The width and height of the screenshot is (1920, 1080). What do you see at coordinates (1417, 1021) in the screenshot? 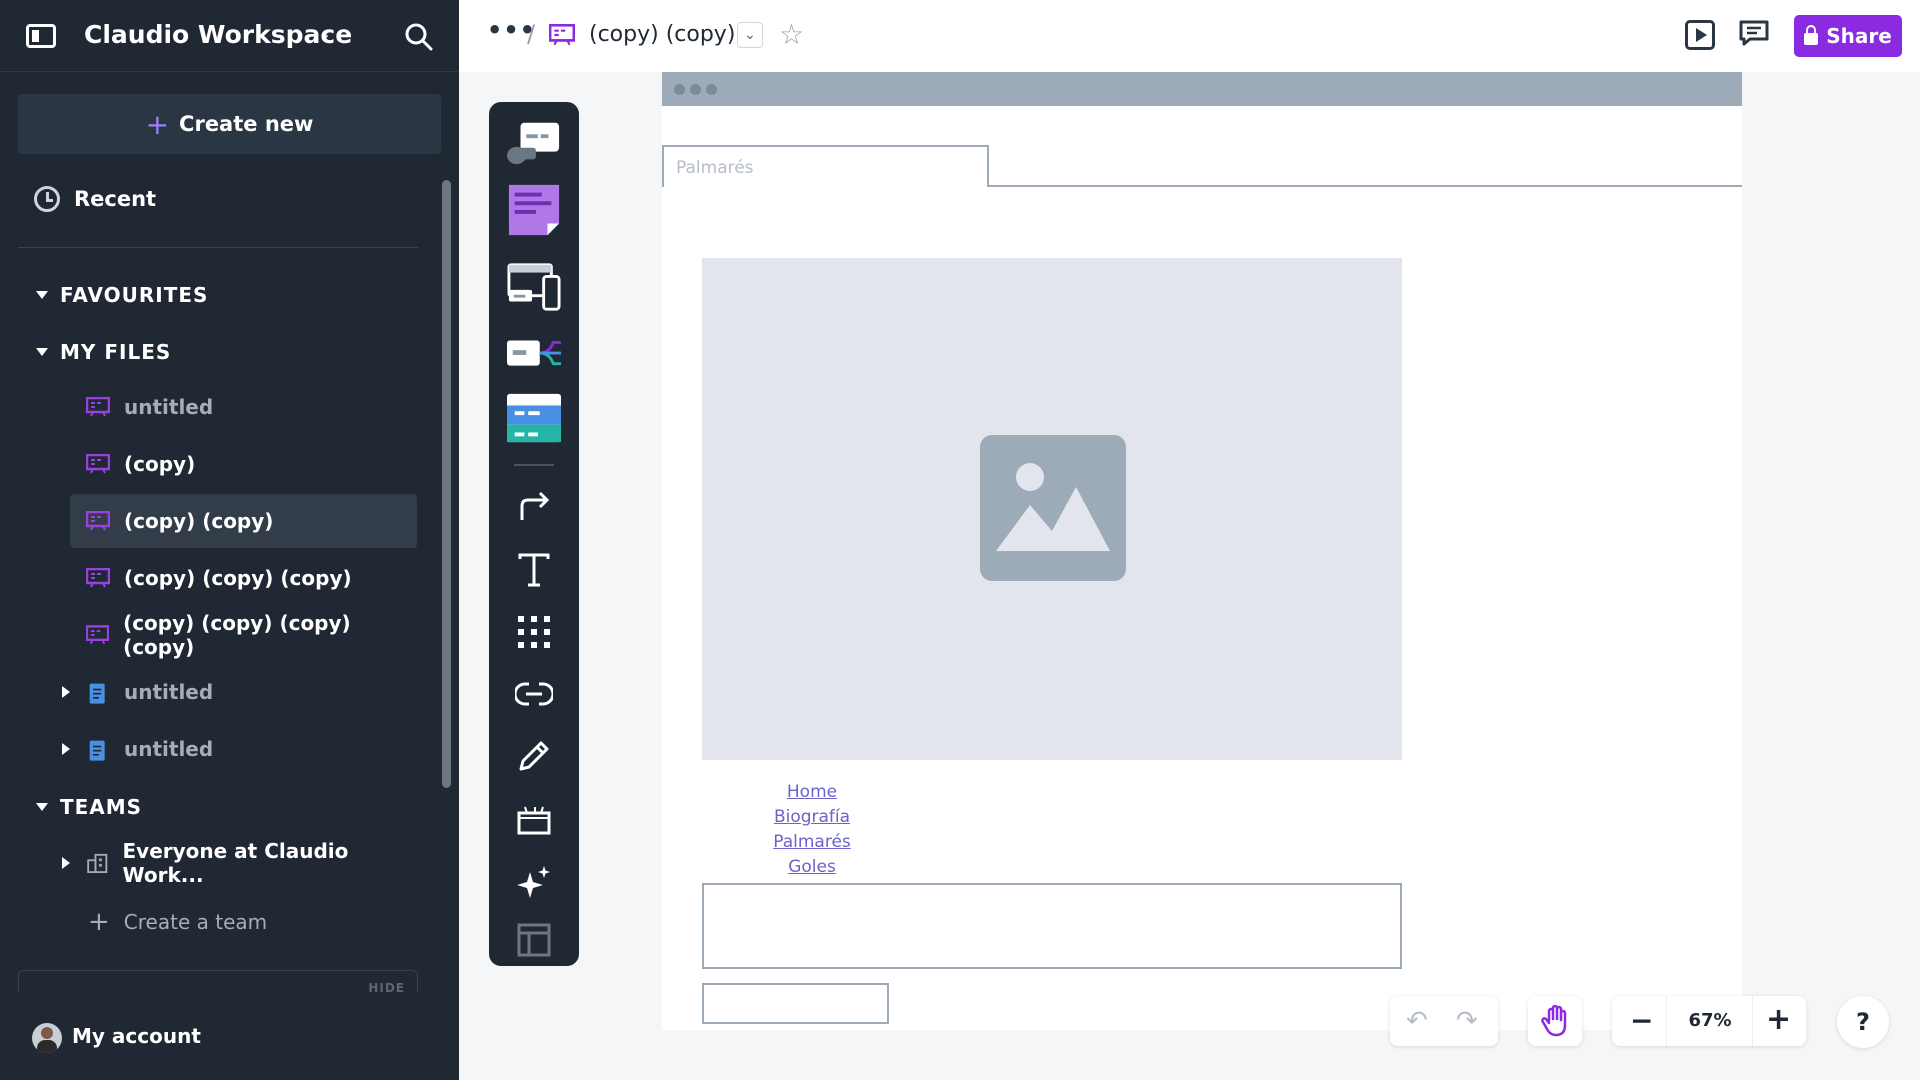
I see `undo-icon: ↶` at bounding box center [1417, 1021].